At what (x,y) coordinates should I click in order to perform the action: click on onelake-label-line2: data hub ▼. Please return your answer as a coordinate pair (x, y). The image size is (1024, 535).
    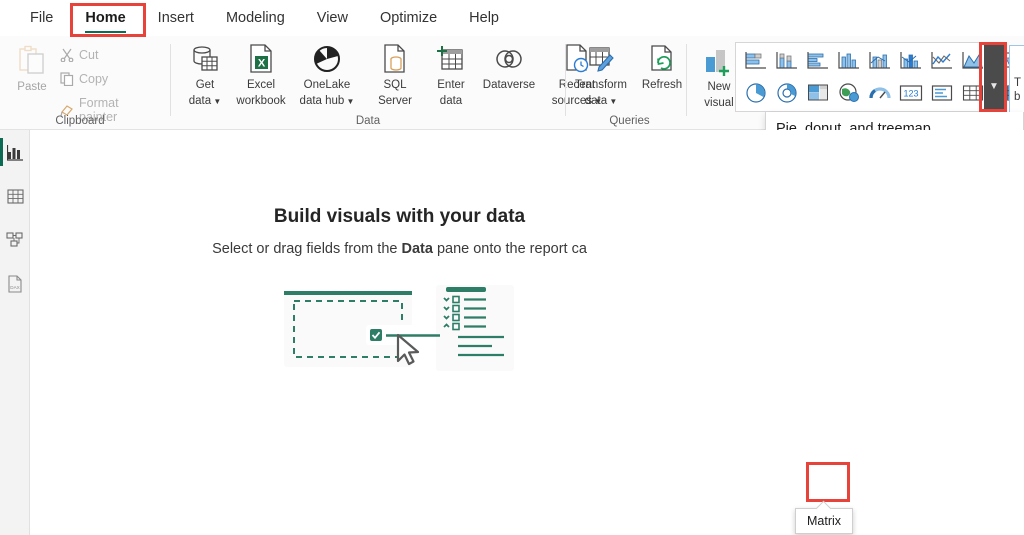
    Looking at the image, I should click on (327, 101).